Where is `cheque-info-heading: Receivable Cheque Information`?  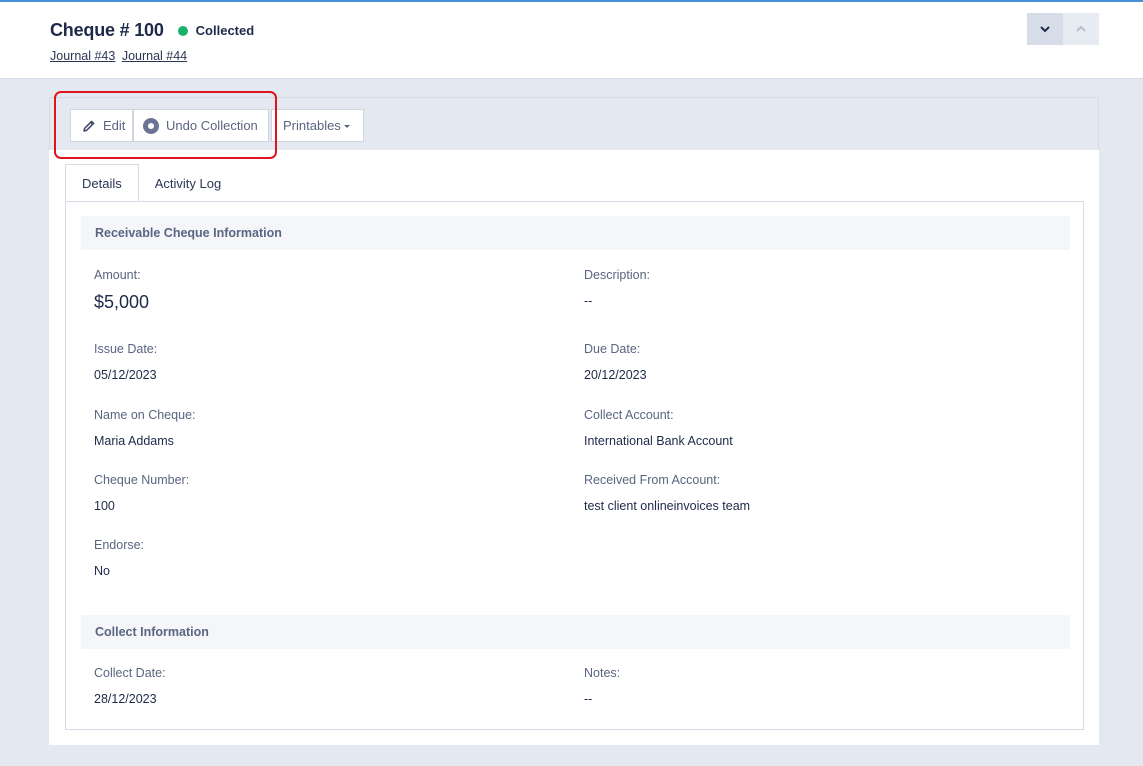
cheque-info-heading: Receivable Cheque Information is located at coordinates (575, 233).